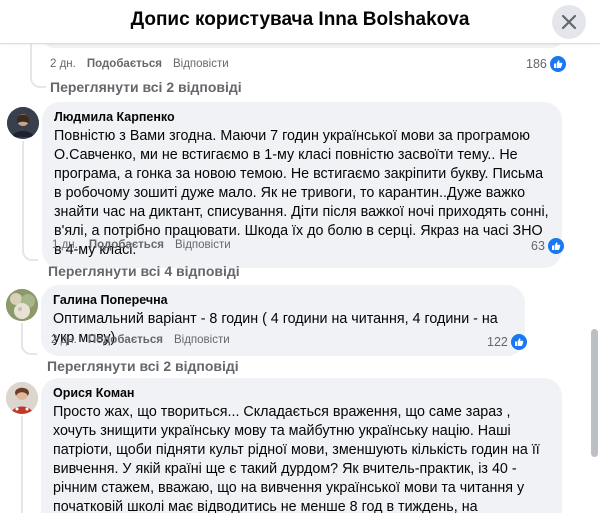 The width and height of the screenshot is (600, 513). What do you see at coordinates (283, 300) in the screenshot?
I see `comment-author: Галина Поперечна` at bounding box center [283, 300].